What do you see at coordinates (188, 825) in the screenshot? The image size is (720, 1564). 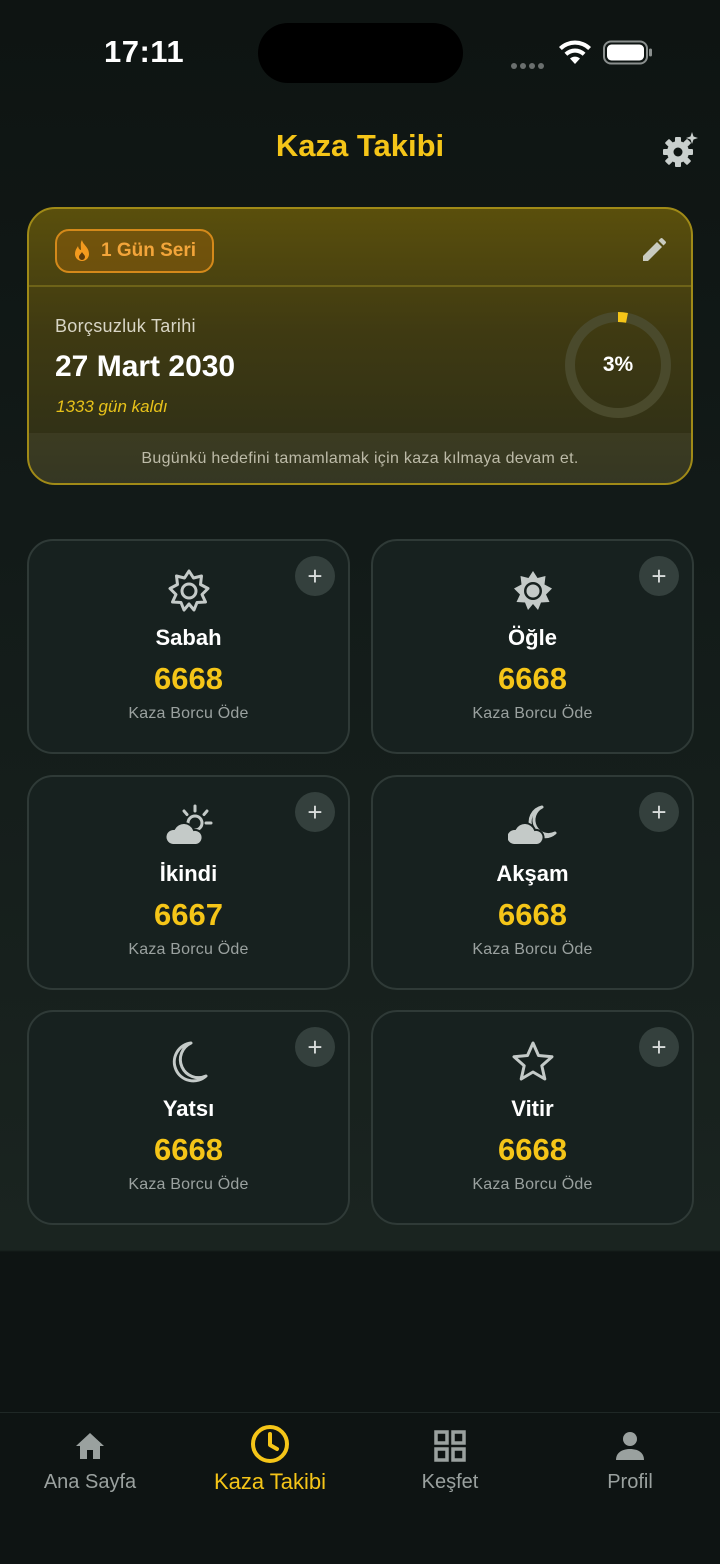 I see `cloud-sun-icon` at bounding box center [188, 825].